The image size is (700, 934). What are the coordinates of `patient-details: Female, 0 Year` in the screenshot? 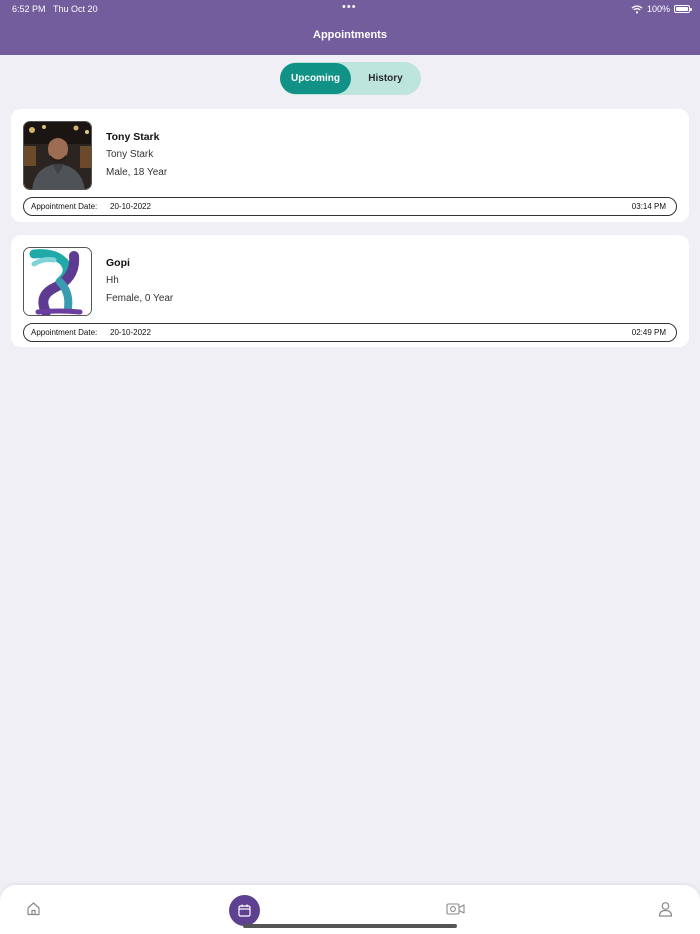 It's located at (140, 298).